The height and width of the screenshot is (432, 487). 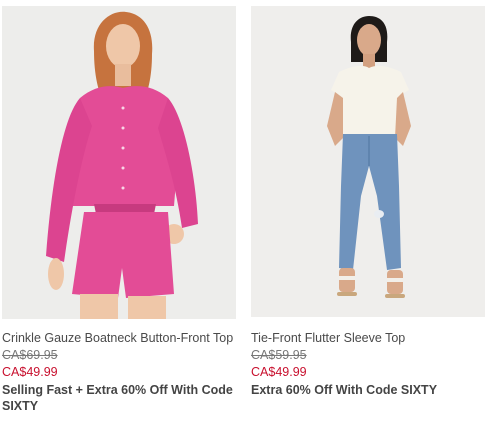 I want to click on product-name: Tie-Front Flutter Sleeve Top, so click(x=368, y=338).